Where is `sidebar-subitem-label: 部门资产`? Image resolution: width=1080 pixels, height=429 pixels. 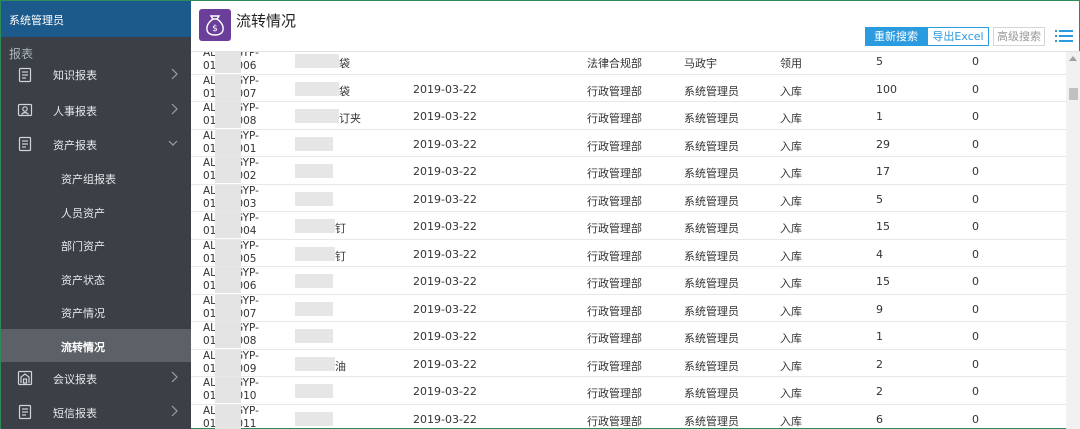 sidebar-subitem-label: 部门资产 is located at coordinates (83, 246).